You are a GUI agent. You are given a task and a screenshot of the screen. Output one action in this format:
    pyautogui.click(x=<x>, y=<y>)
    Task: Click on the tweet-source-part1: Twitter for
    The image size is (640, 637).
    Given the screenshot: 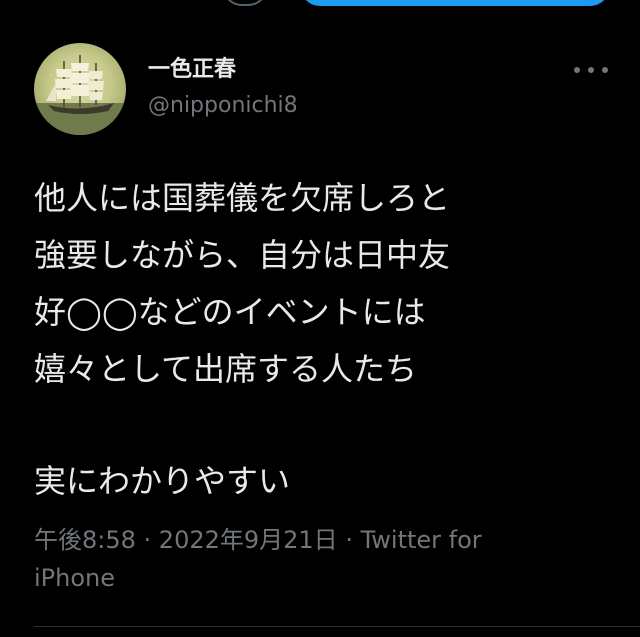 What is the action you would take?
    pyautogui.click(x=421, y=540)
    